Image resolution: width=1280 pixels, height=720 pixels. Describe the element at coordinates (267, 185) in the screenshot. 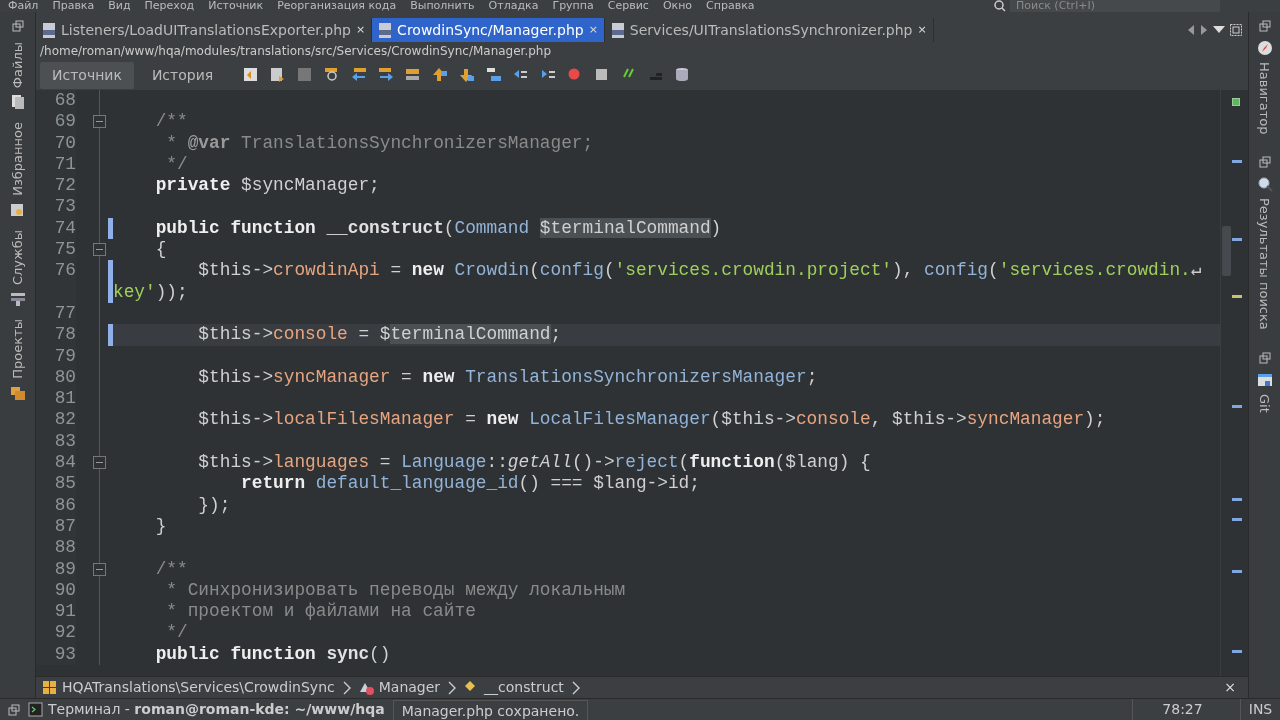

I see `code-line: private $syncManager;` at that location.